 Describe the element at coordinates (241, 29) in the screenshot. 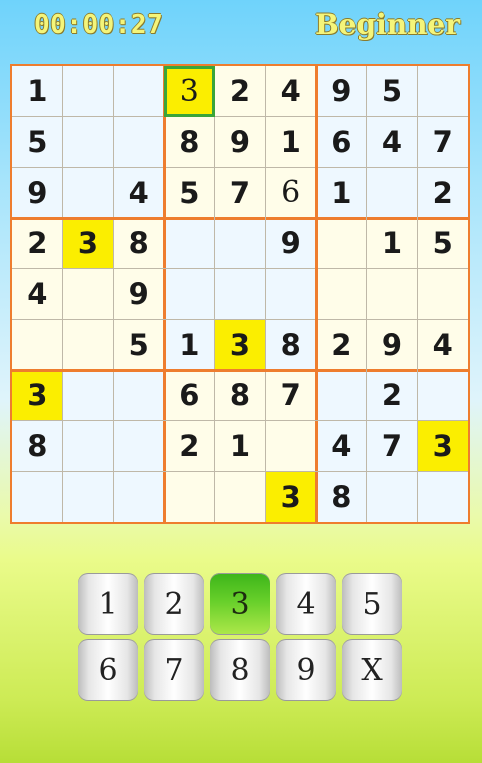

I see `top-bar: 00:00:27 Beginner` at that location.